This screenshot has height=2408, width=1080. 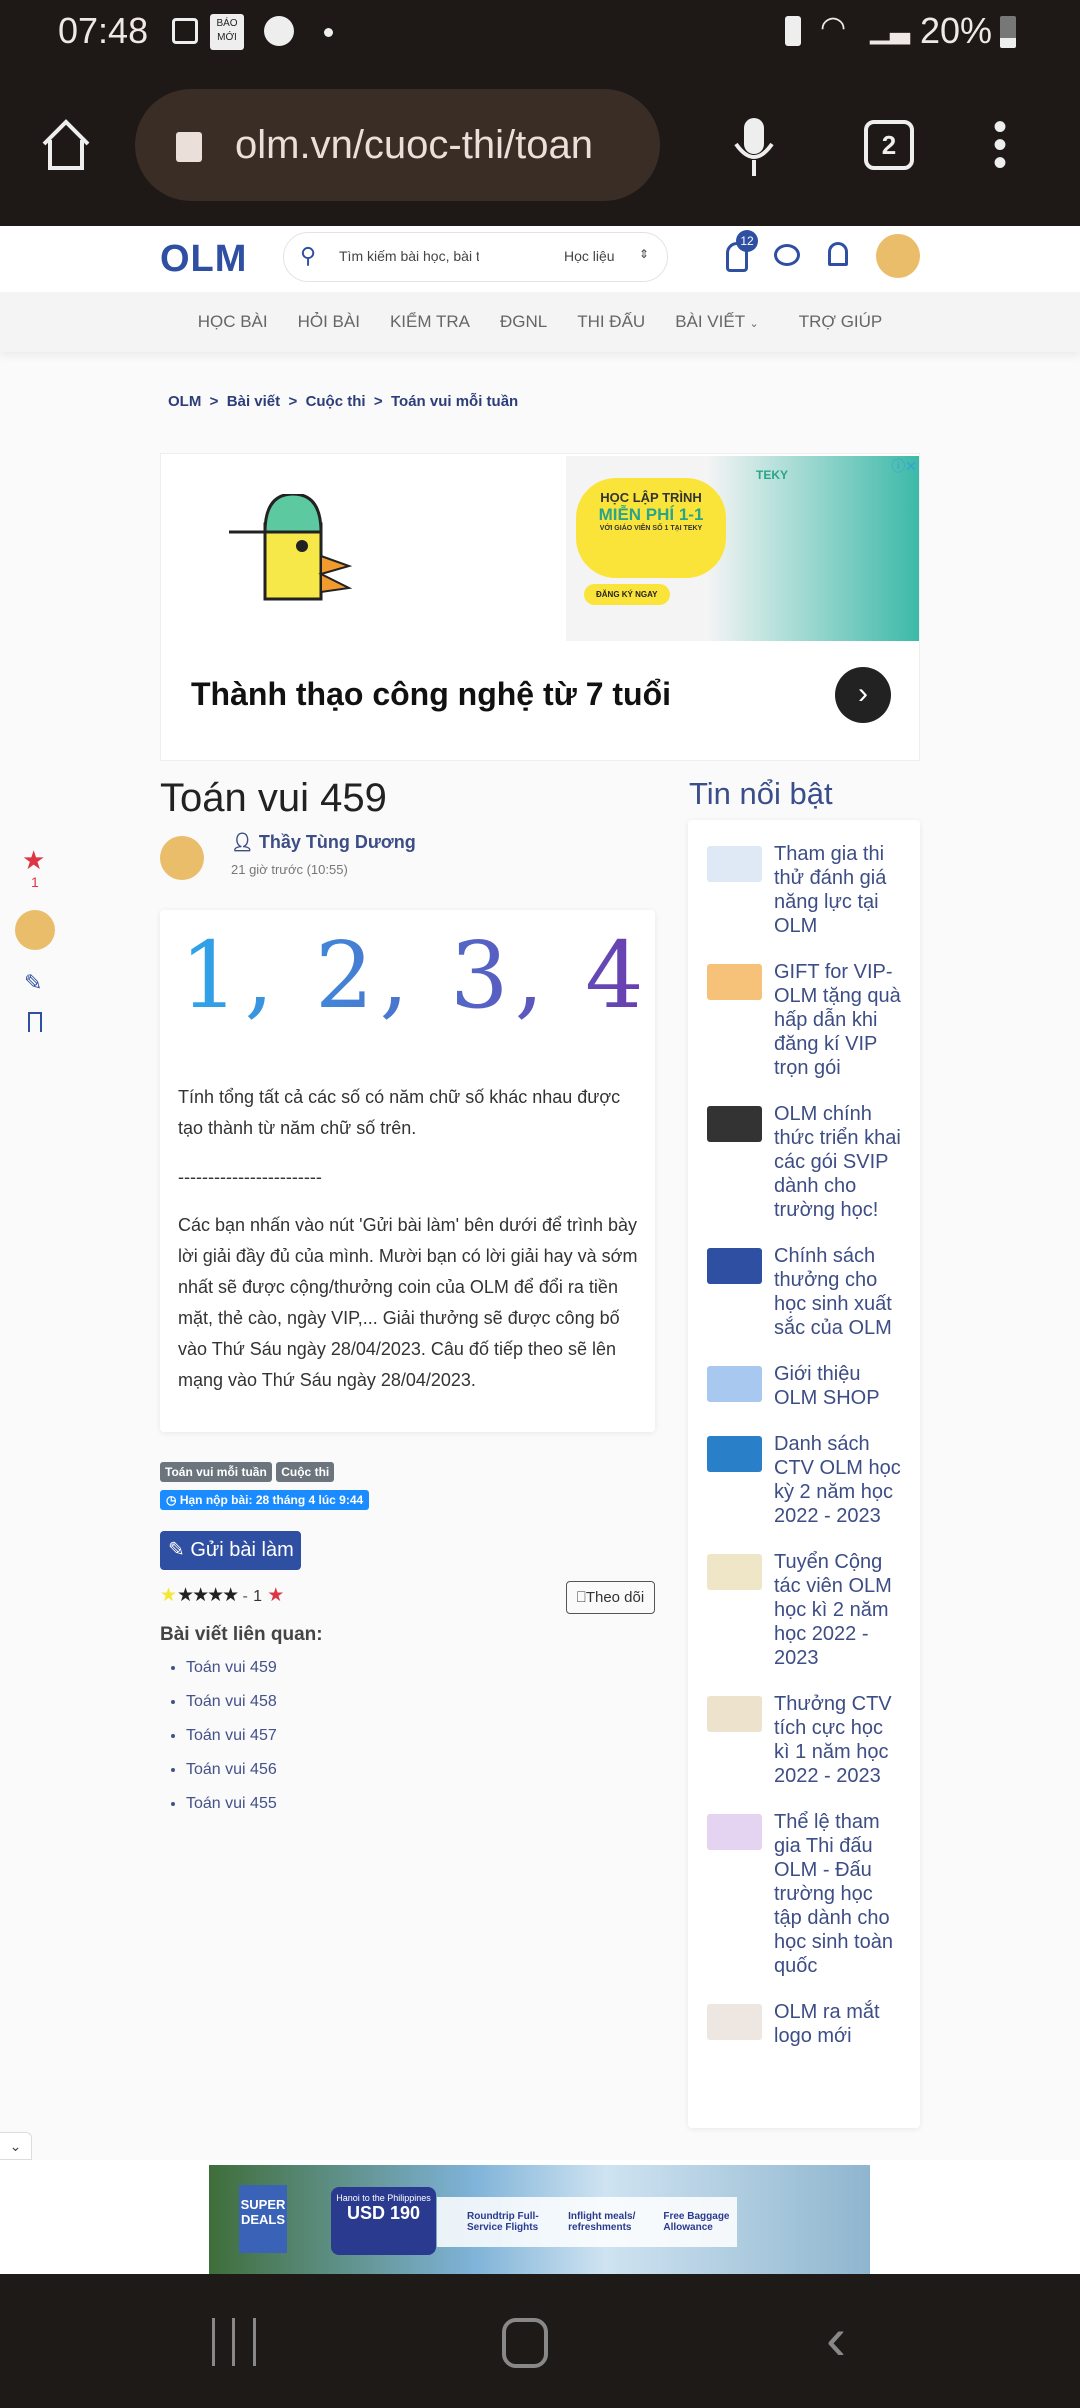 What do you see at coordinates (841, 322) in the screenshot?
I see `nav-tro-giup: TRỢ GIÚP` at bounding box center [841, 322].